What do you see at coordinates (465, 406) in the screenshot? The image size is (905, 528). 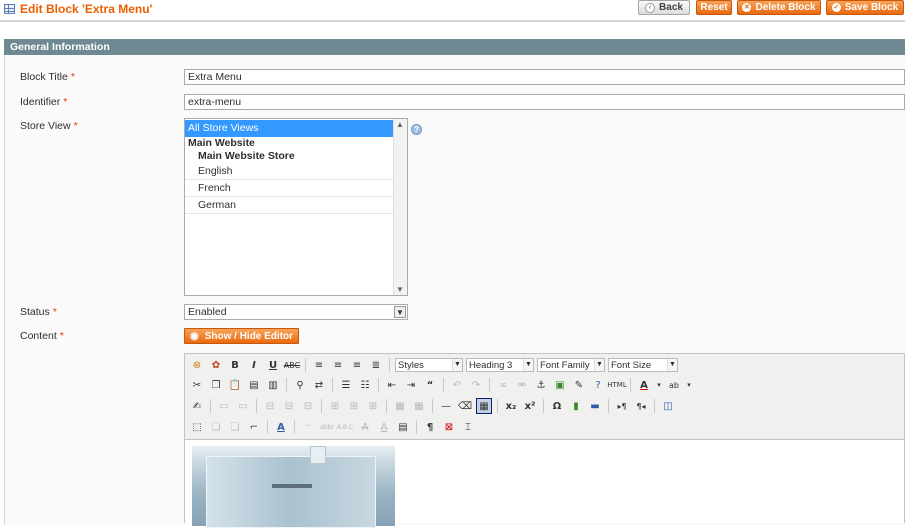 I see `remove-format-icon: ⌫` at bounding box center [465, 406].